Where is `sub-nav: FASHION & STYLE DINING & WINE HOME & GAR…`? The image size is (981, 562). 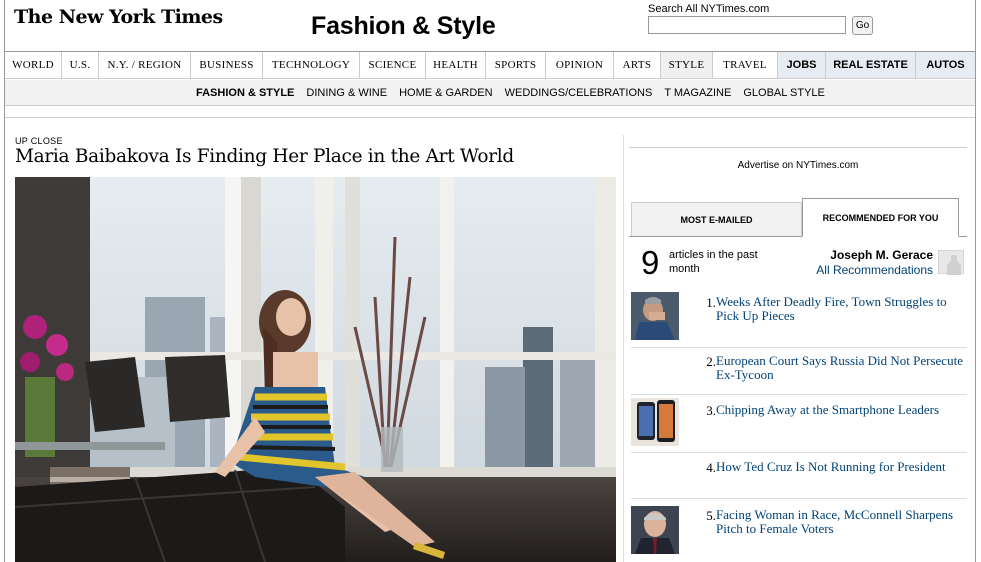 sub-nav: FASHION & STYLE DINING & WINE HOME & GAR… is located at coordinates (490, 93).